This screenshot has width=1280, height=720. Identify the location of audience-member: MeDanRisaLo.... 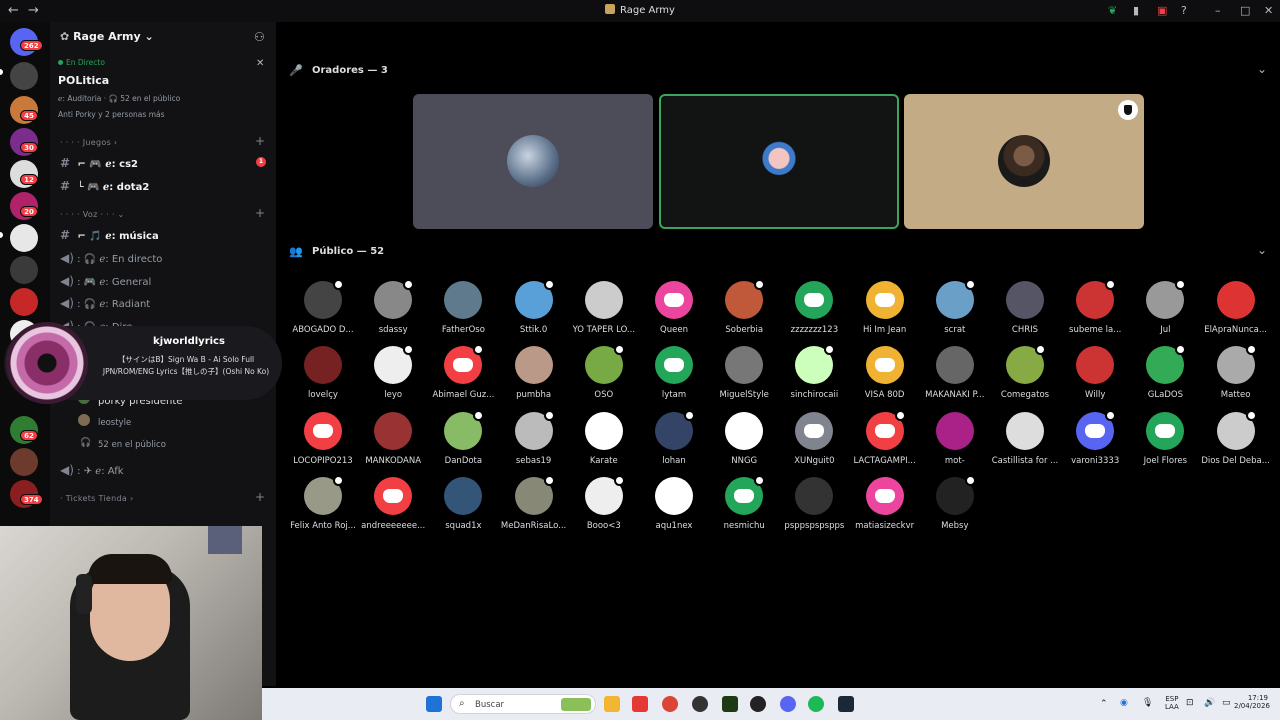
(534, 502).